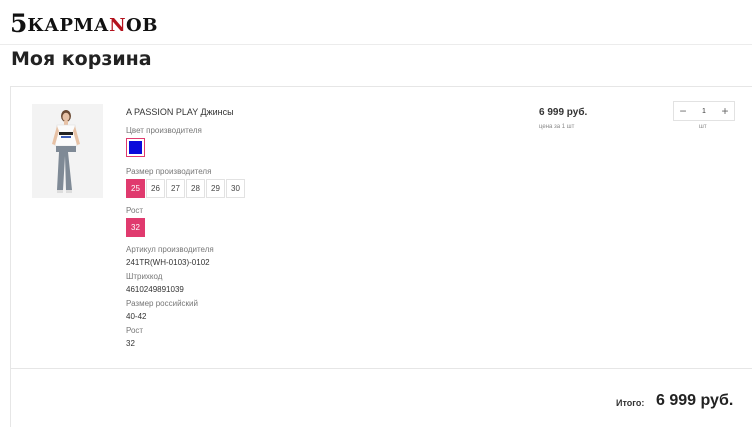 Image resolution: width=752 pixels, height=427 pixels. Describe the element at coordinates (376, 44) in the screenshot. I see `header-divider` at that location.